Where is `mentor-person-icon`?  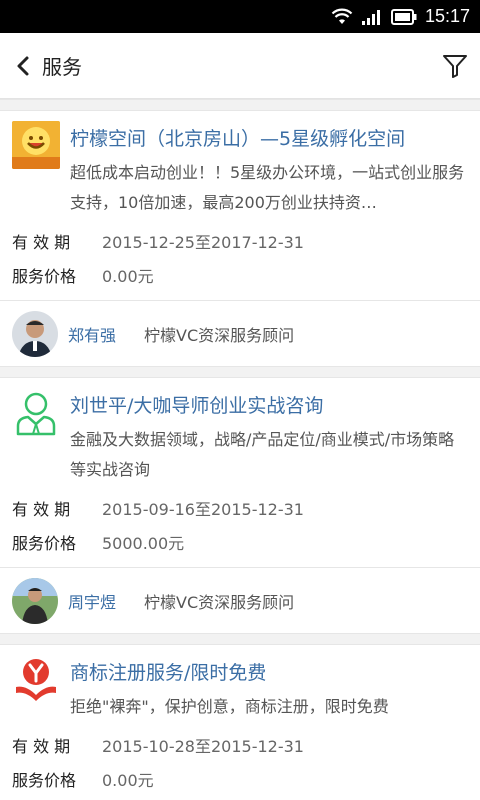
mentor-person-icon is located at coordinates (36, 414).